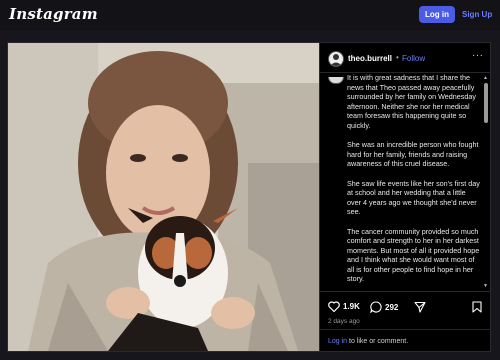  What do you see at coordinates (53, 14) in the screenshot?
I see `instagram-logo: Instagram` at bounding box center [53, 14].